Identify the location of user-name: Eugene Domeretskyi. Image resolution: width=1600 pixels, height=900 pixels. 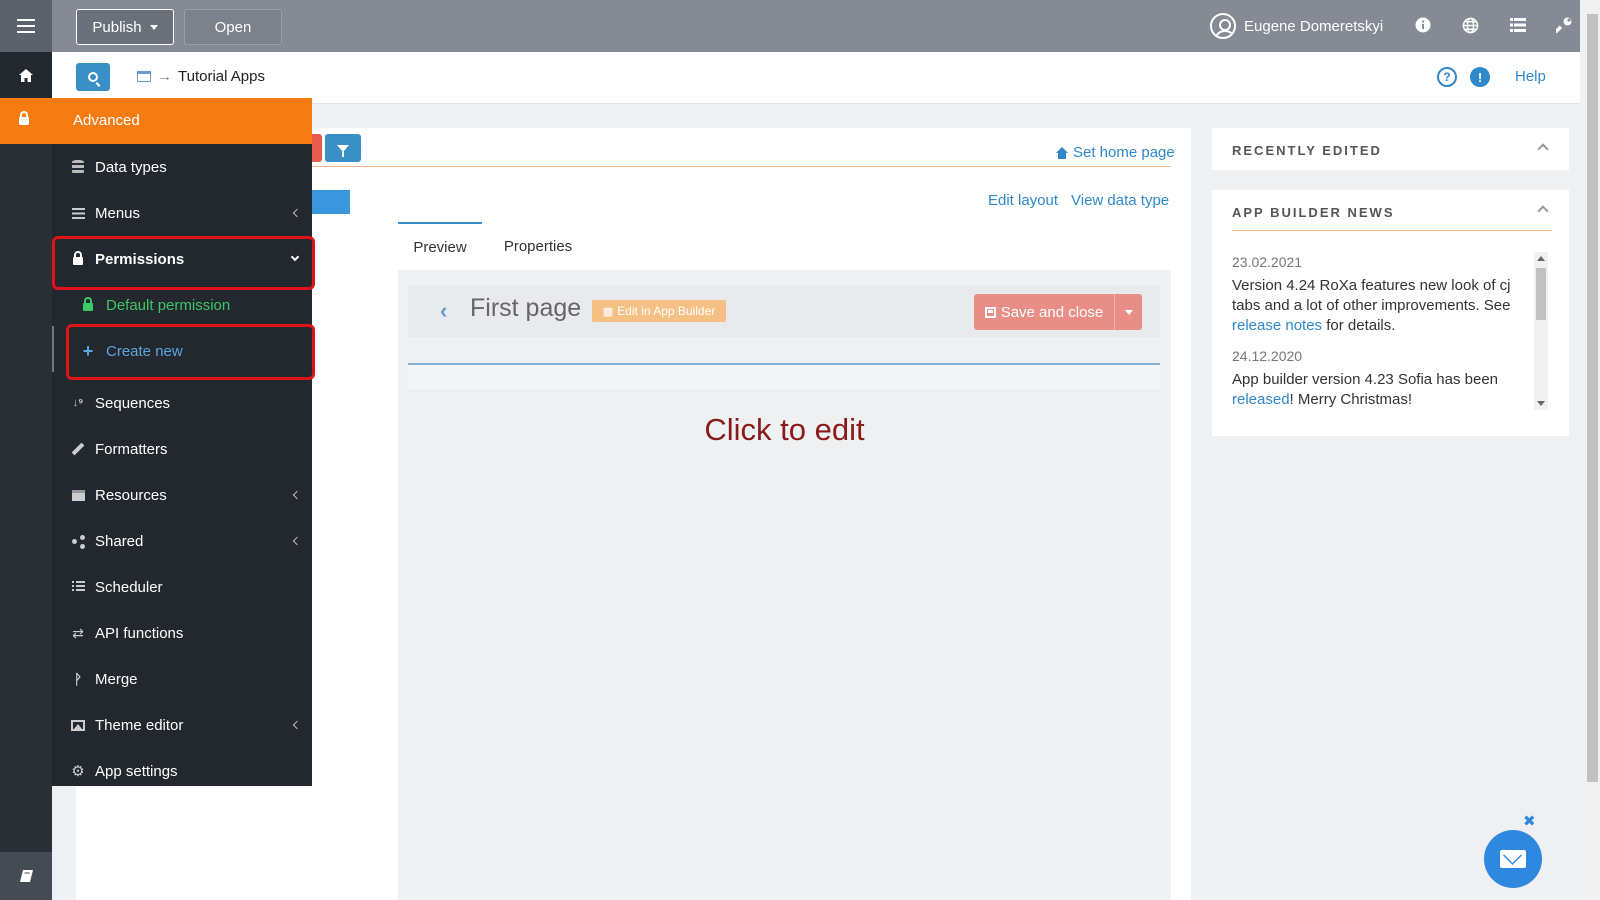
(1314, 26).